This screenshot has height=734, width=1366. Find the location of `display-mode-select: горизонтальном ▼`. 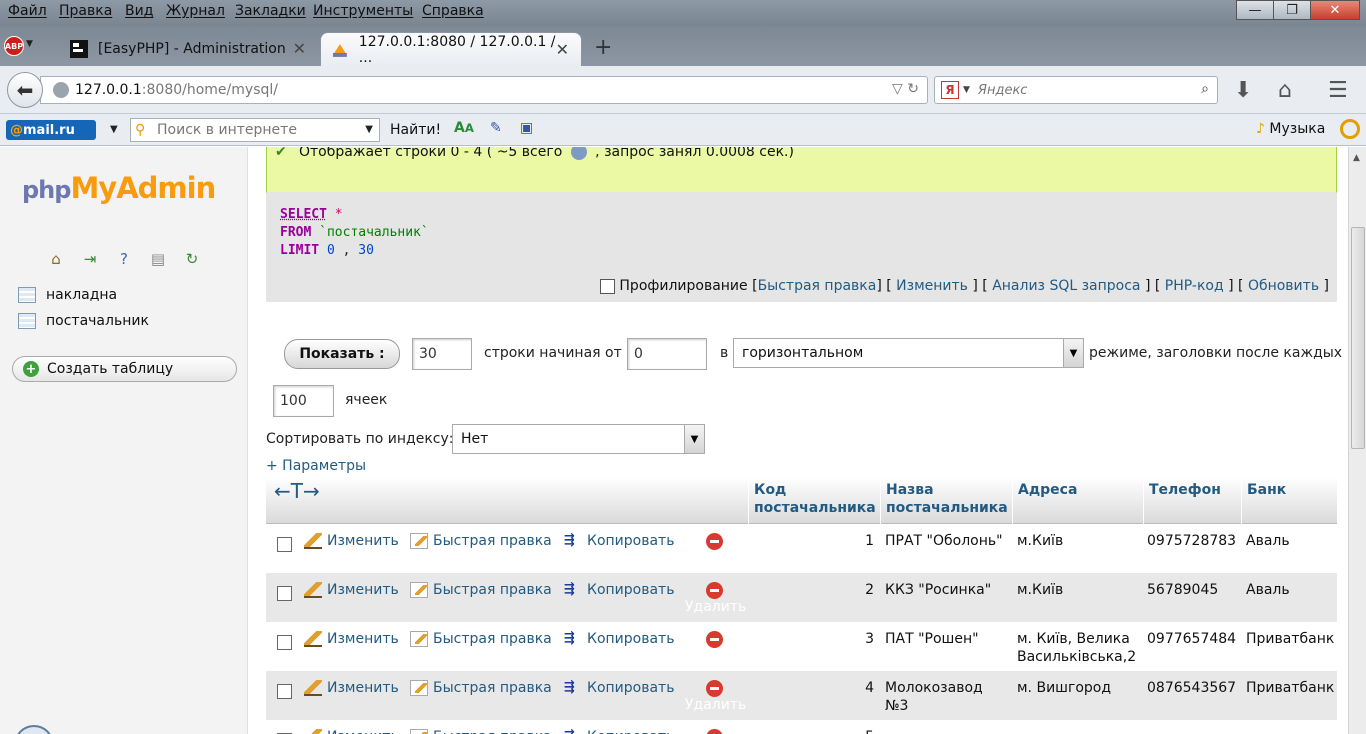

display-mode-select: горизонтальном ▼ is located at coordinates (908, 353).